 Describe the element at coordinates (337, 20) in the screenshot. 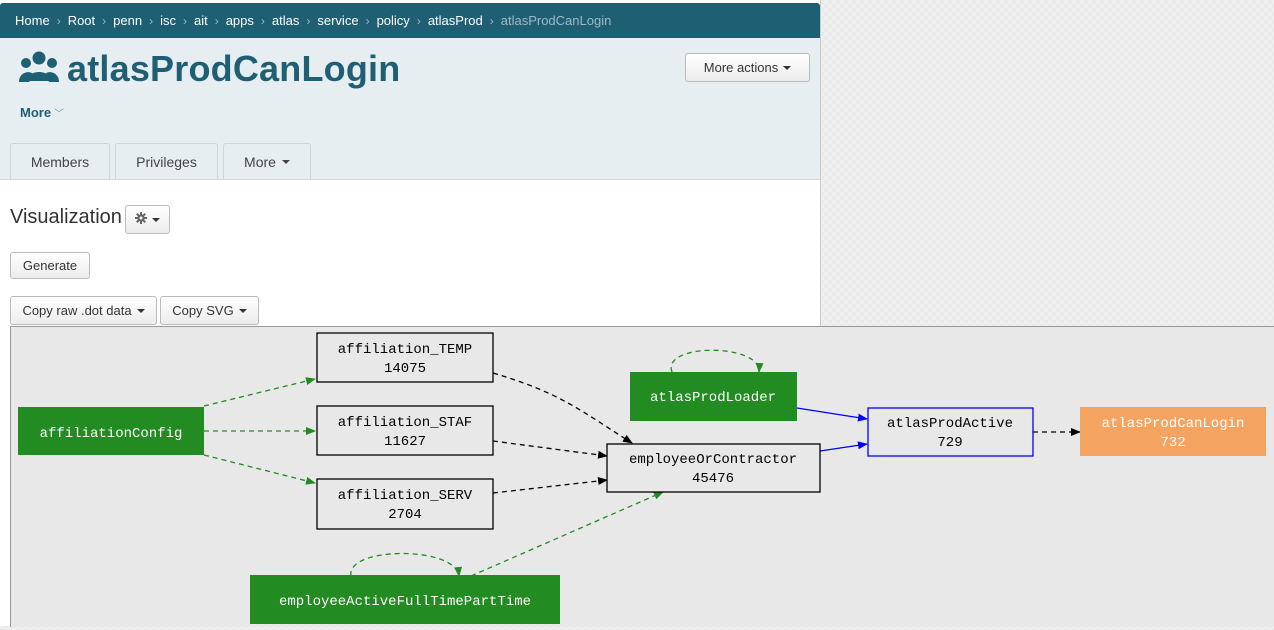

I see `breadcrumb-service: service` at that location.